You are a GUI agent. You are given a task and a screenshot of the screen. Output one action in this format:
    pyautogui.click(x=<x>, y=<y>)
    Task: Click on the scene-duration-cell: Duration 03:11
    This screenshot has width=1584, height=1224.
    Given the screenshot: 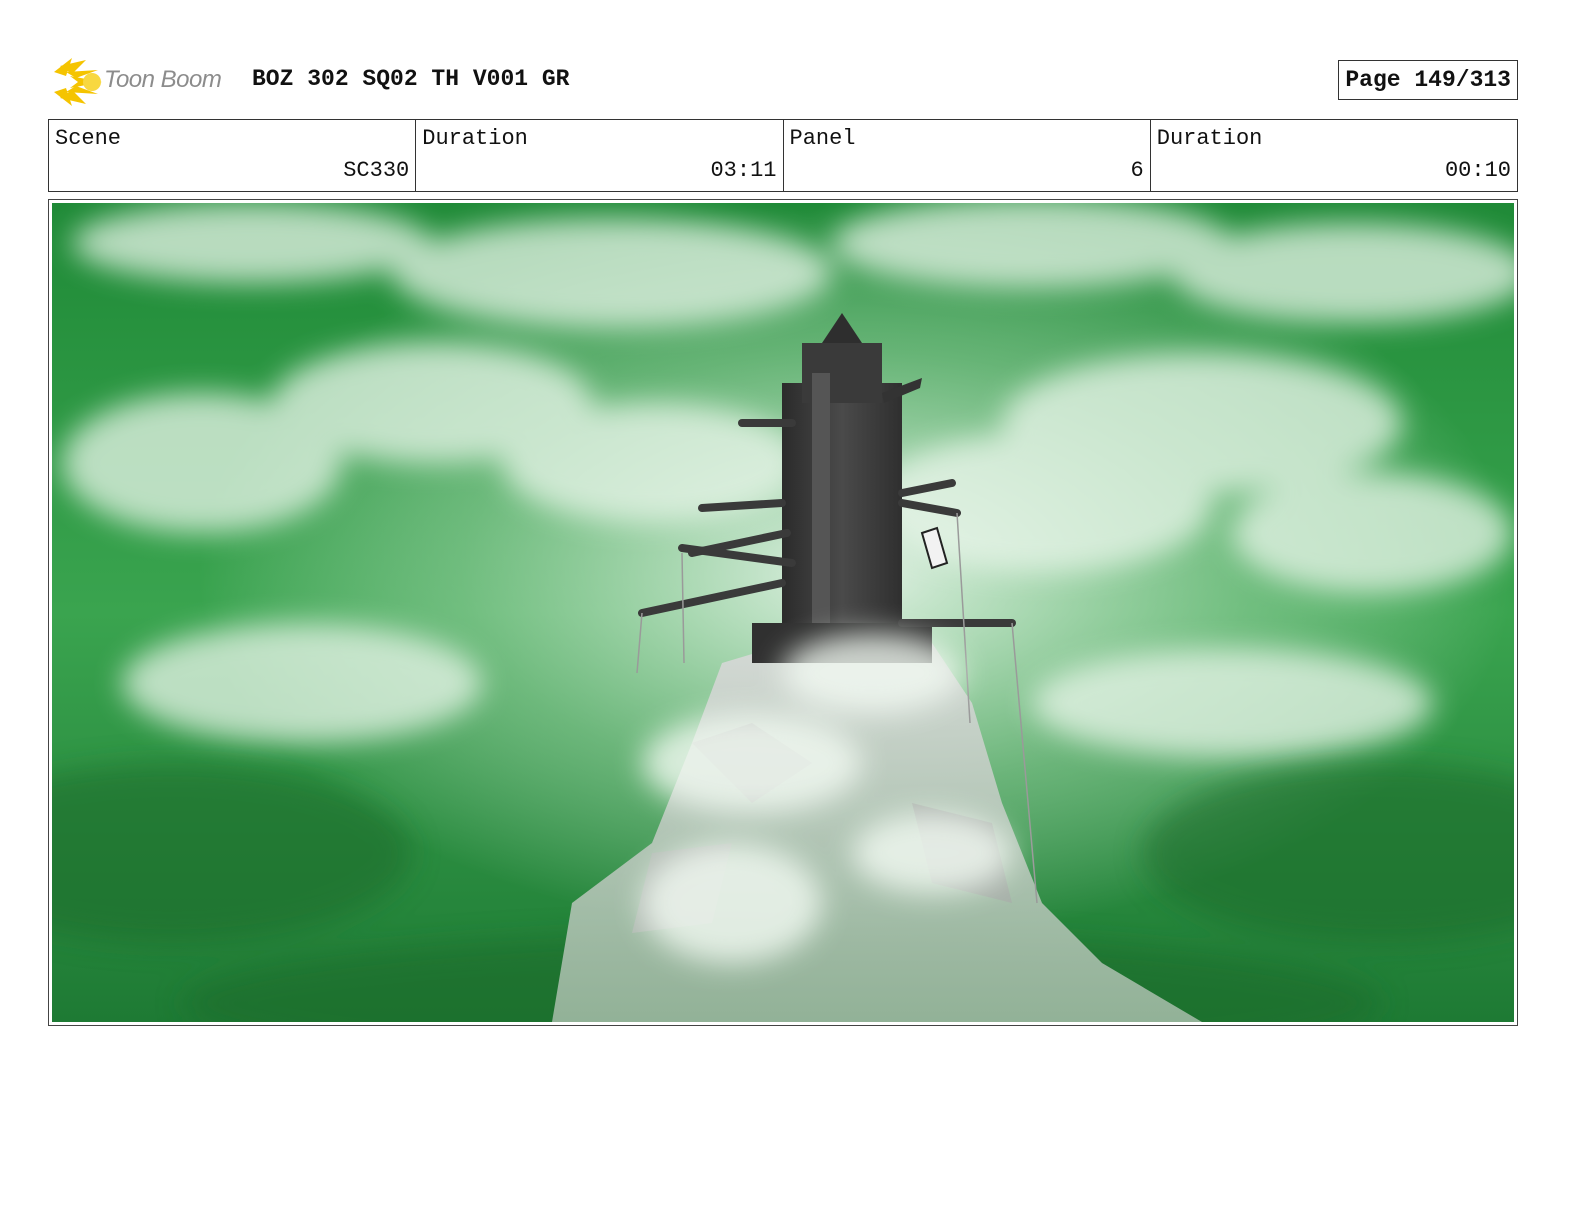 What is the action you would take?
    pyautogui.click(x=600, y=155)
    